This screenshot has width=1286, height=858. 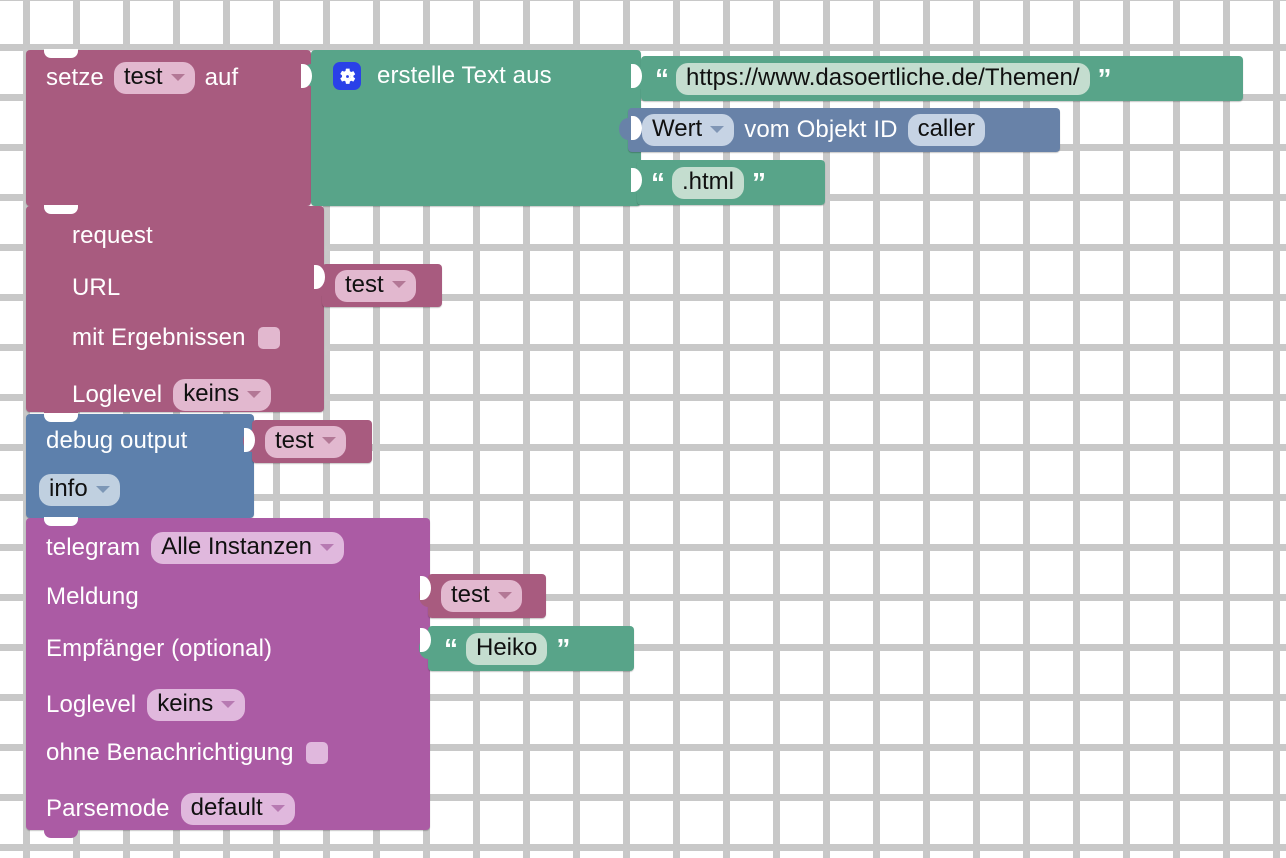 I want to click on request-loglevel-value: keins, so click(x=211, y=393).